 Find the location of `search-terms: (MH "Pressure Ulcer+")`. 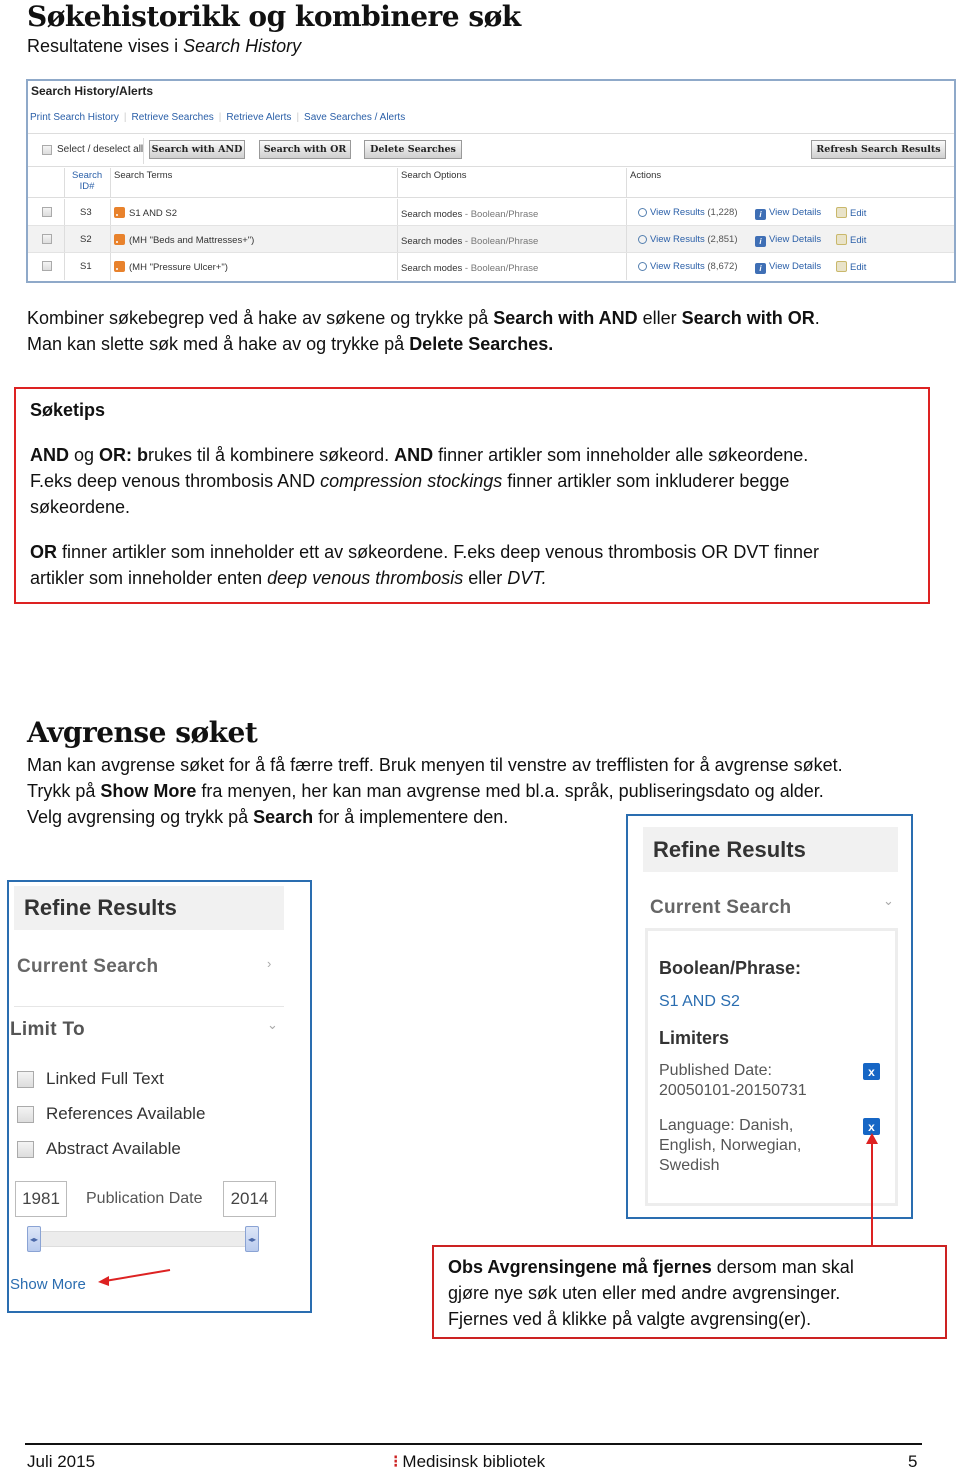

search-terms: (MH "Pressure Ulcer+") is located at coordinates (171, 267).